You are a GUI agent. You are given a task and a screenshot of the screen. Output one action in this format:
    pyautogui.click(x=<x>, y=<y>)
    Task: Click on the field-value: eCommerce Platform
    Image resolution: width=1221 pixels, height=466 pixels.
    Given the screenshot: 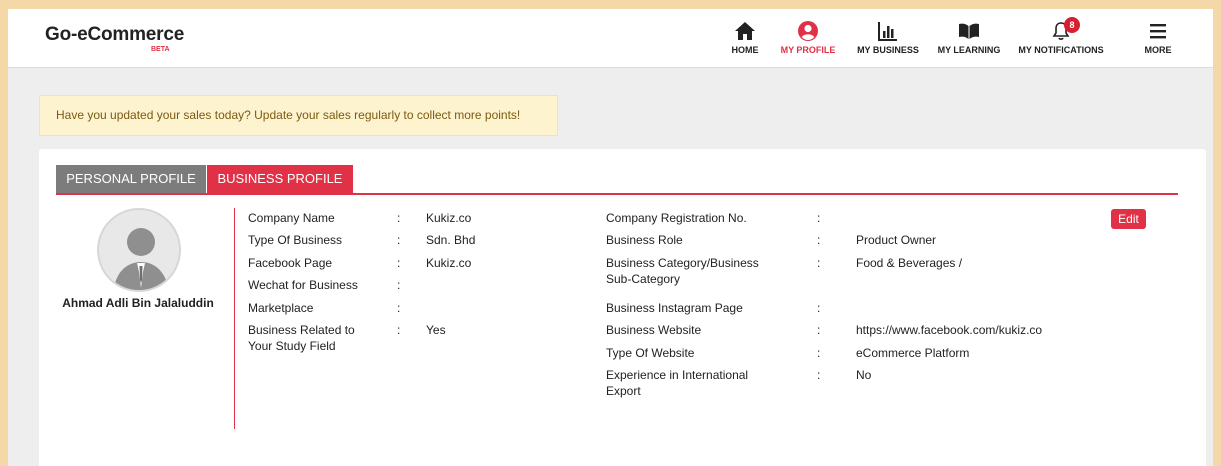 What is the action you would take?
    pyautogui.click(x=913, y=353)
    